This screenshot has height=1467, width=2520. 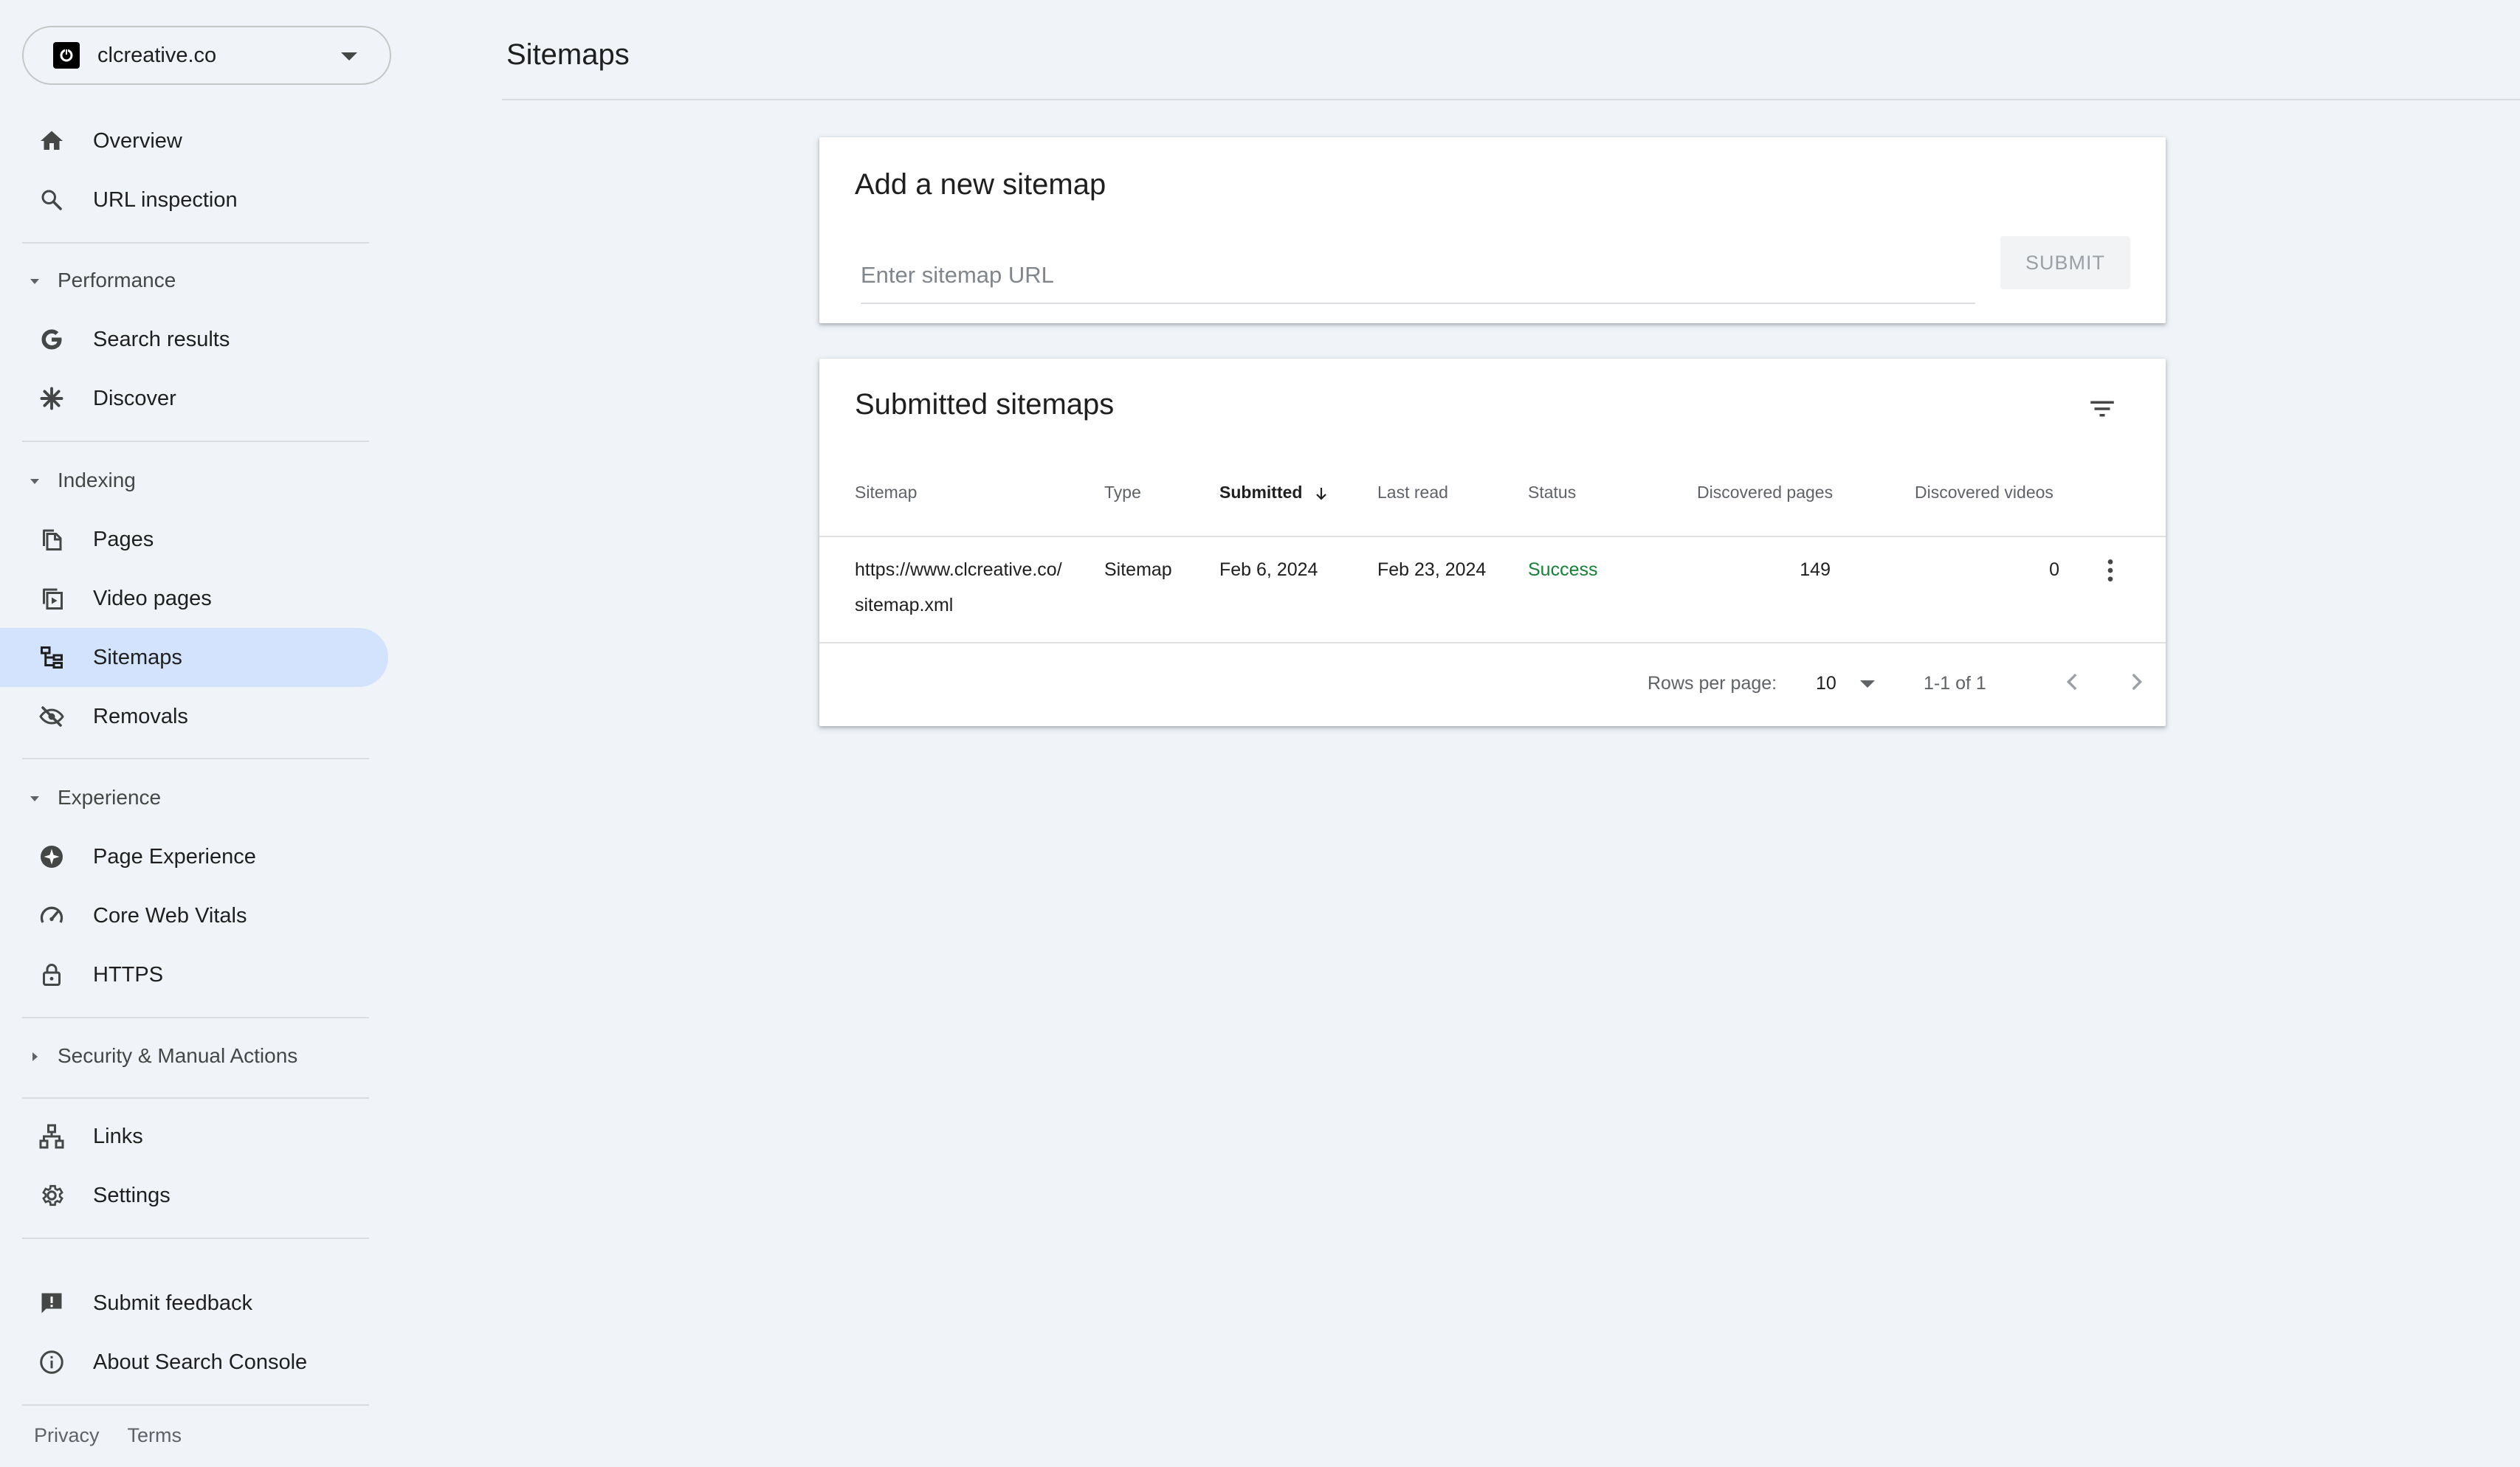 I want to click on previous-page-button, so click(x=2072, y=682).